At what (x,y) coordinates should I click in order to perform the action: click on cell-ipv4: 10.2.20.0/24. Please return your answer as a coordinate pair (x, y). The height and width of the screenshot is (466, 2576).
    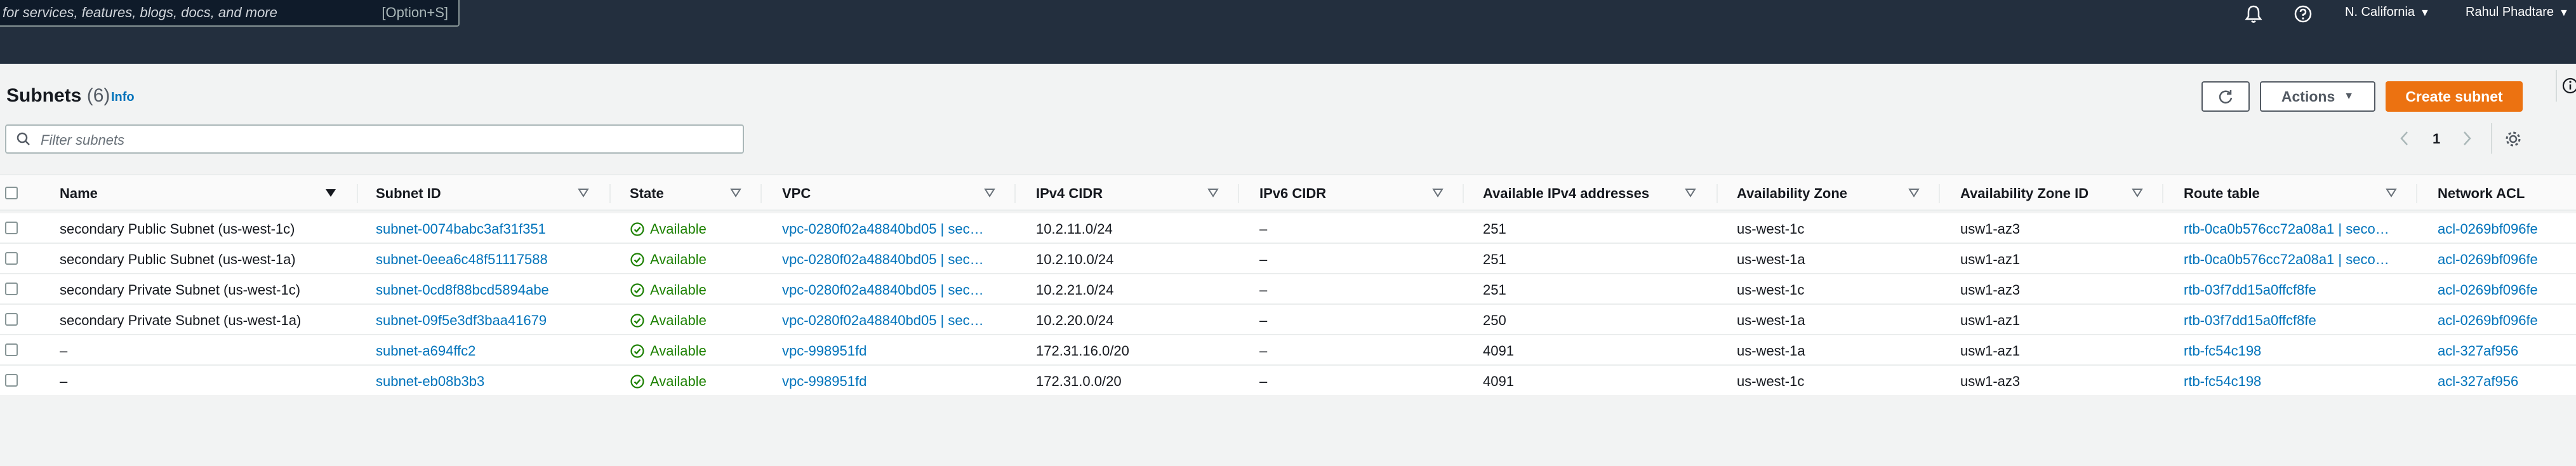
    Looking at the image, I should click on (1075, 320).